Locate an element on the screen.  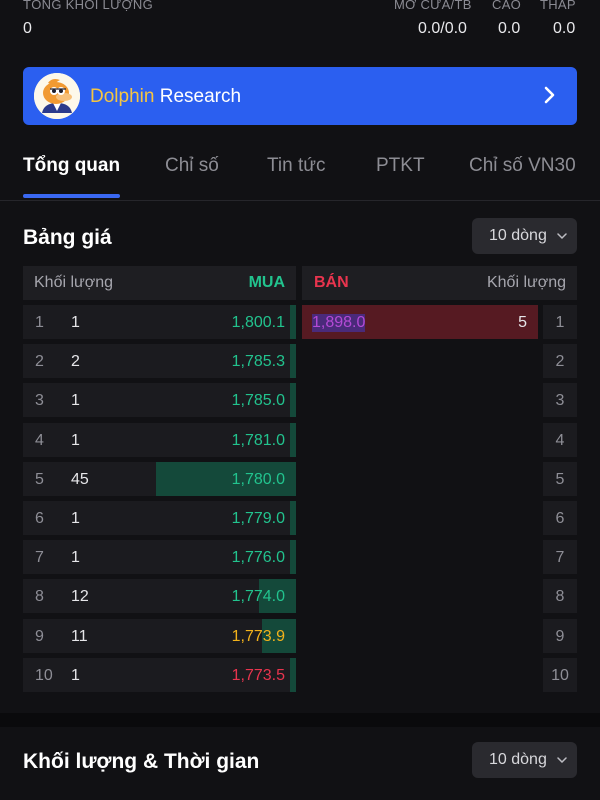
buy-row-price: 1,774.0 is located at coordinates (258, 597).